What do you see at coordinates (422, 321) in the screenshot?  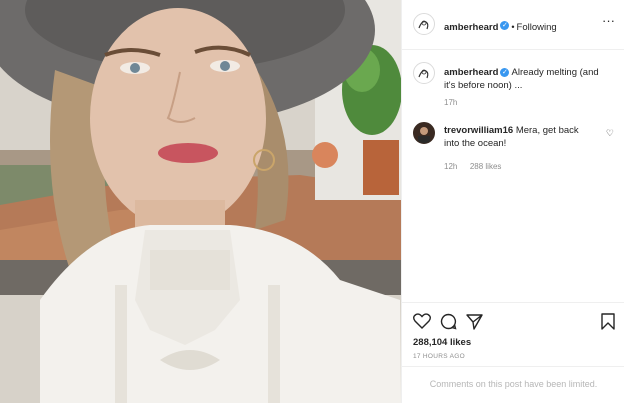 I see `heart-icon` at bounding box center [422, 321].